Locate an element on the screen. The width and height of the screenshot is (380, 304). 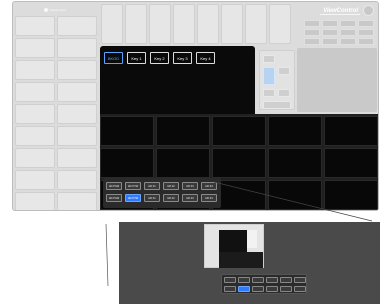
callout-line-left is located at coordinates (107, 255).